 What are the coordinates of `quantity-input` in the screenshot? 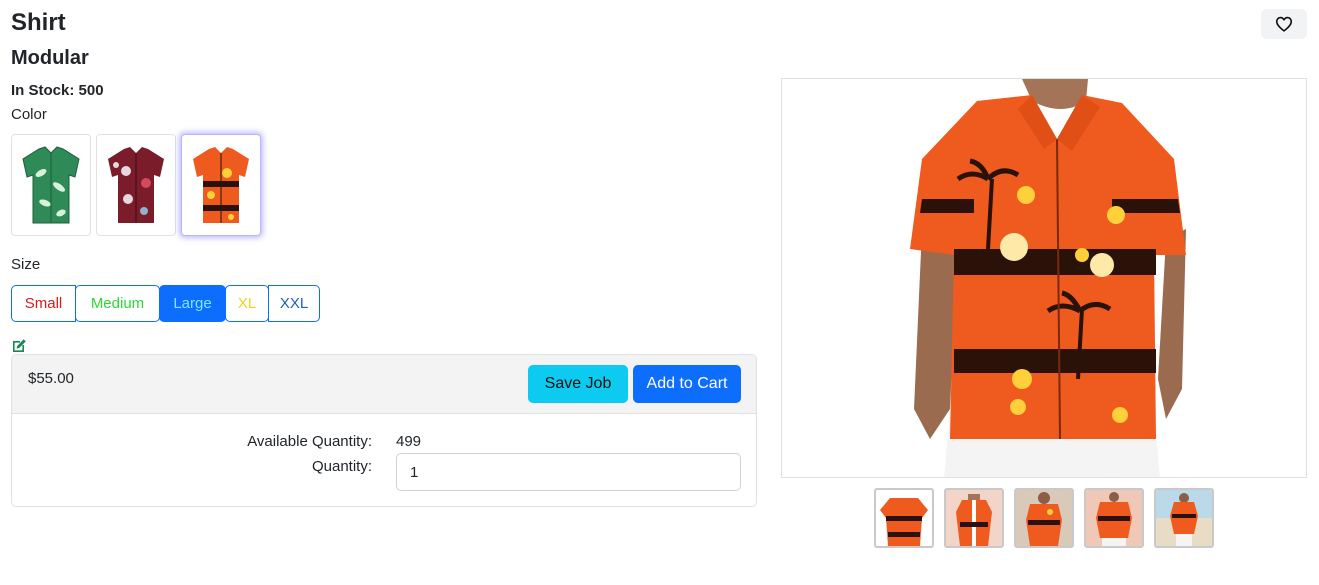 It's located at (568, 472).